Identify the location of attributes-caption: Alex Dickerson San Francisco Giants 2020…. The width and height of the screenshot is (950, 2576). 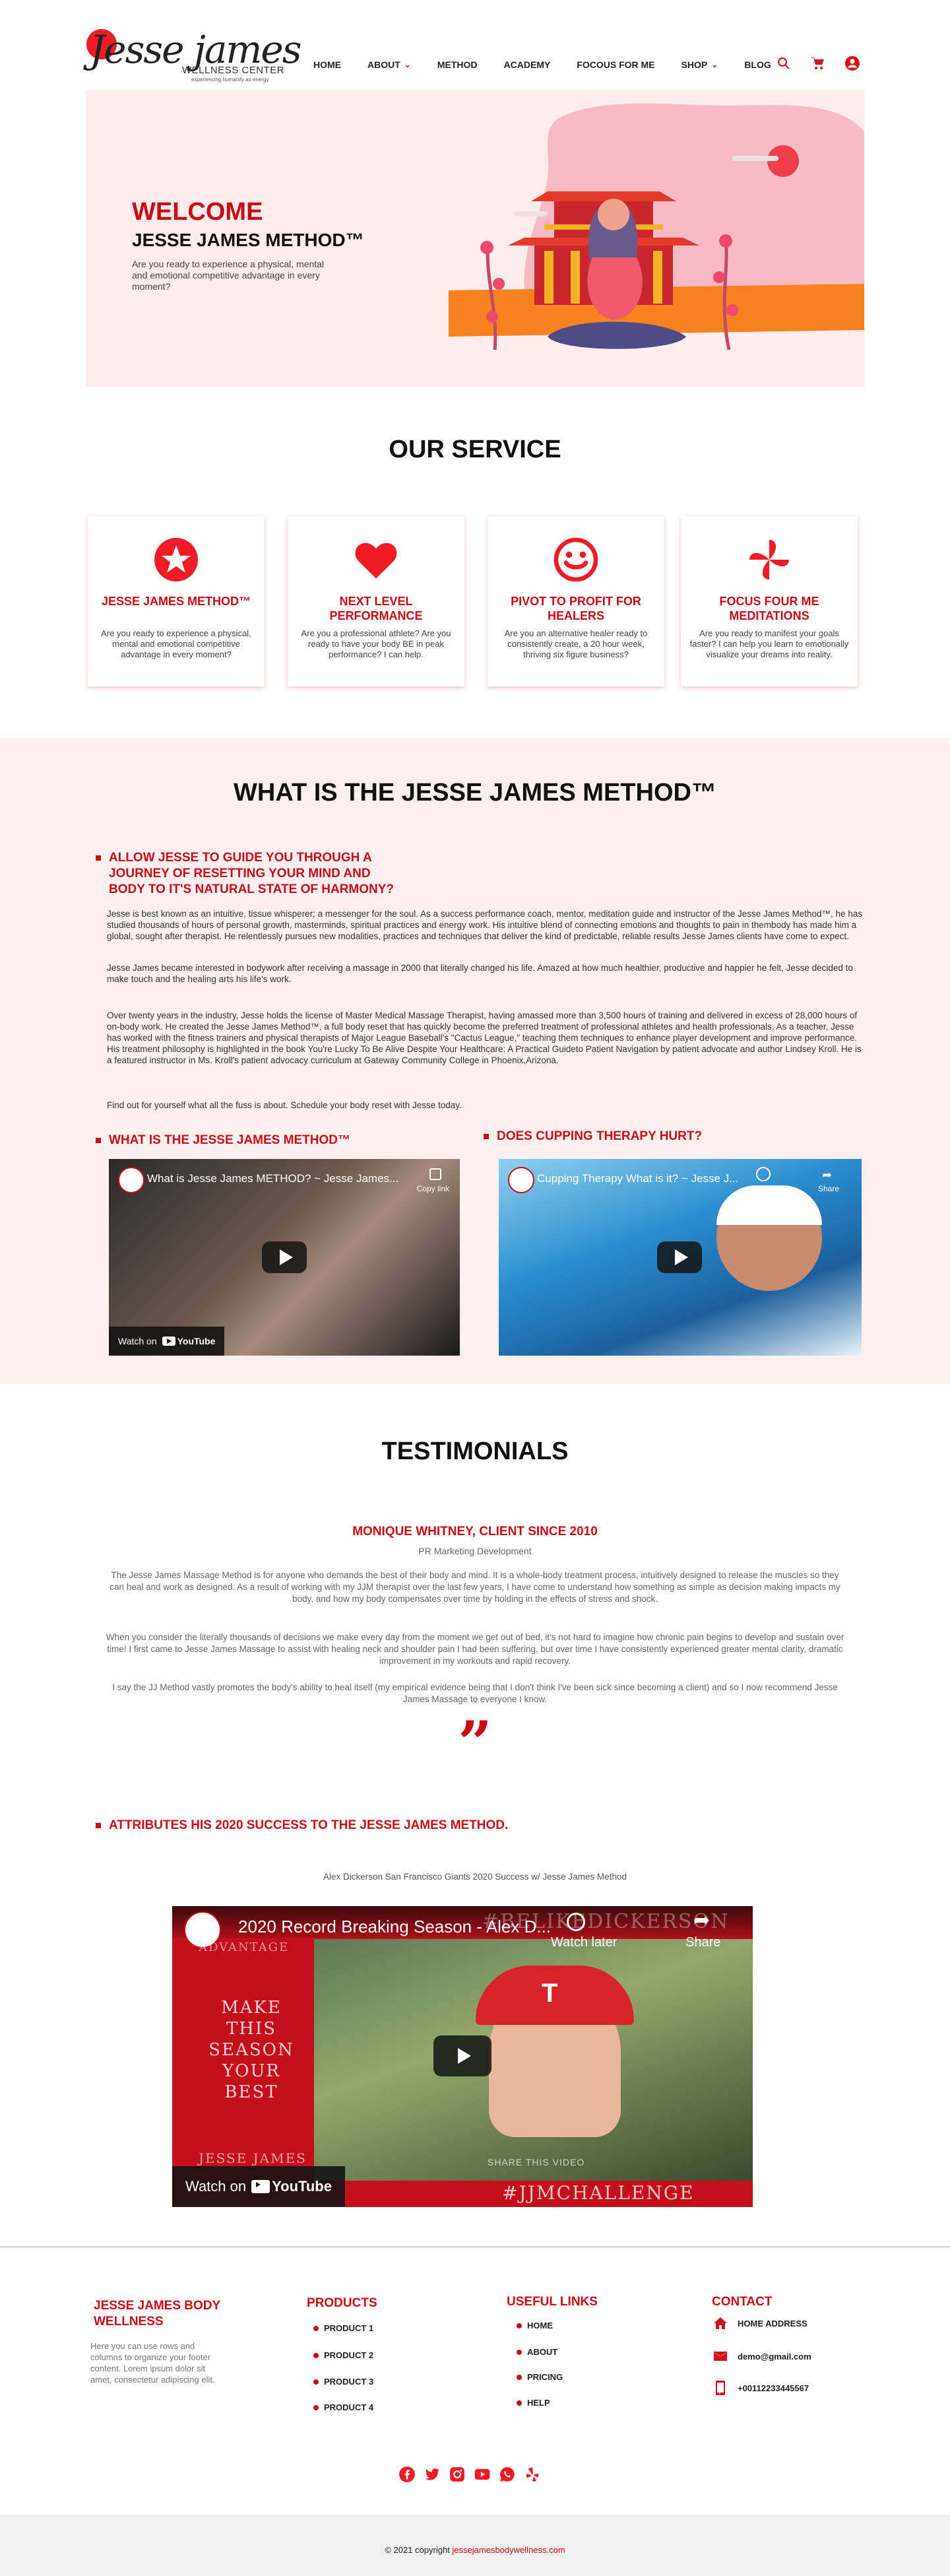
(475, 1877).